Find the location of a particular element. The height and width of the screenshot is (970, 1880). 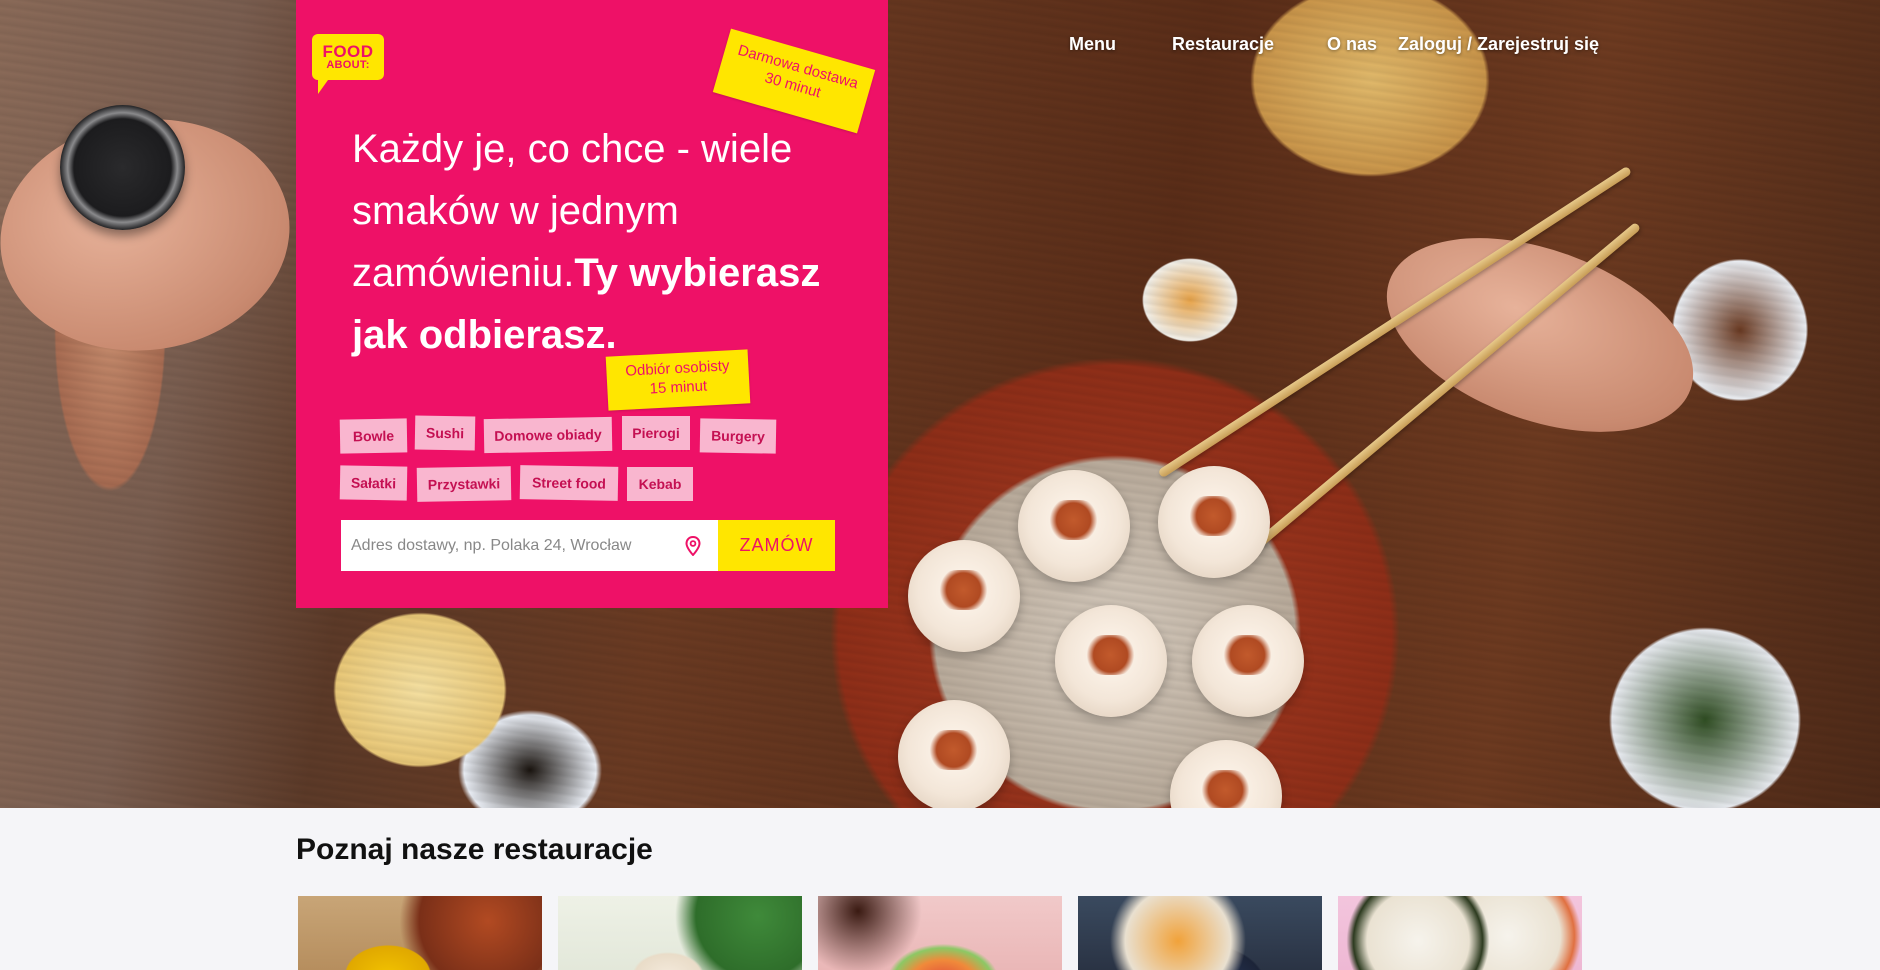

restaurants-section-title: Poznaj nasze restauracje is located at coordinates (474, 849).